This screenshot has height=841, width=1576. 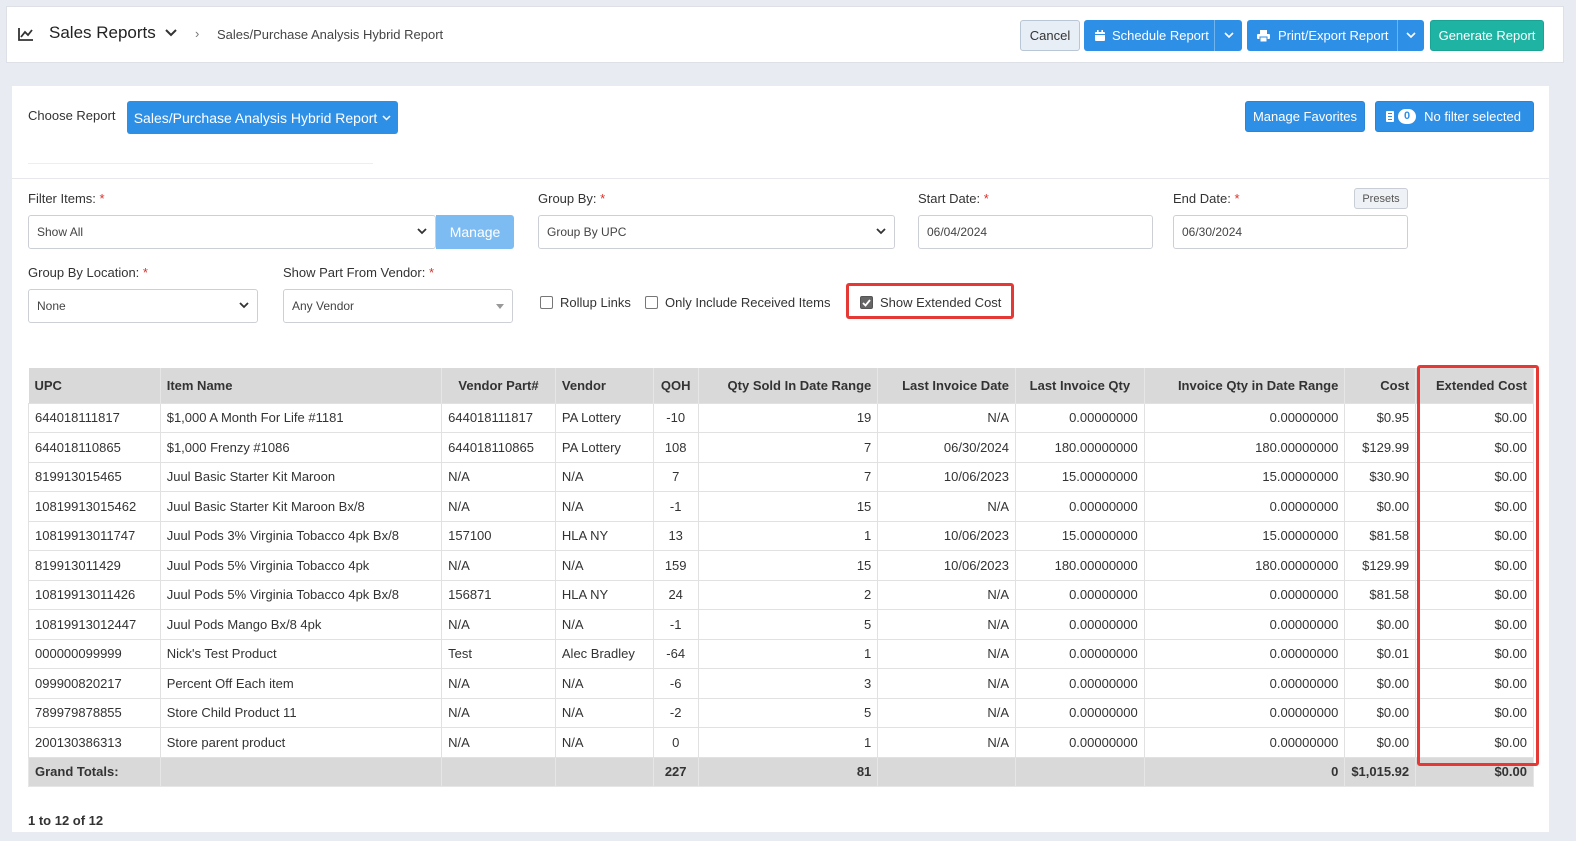 What do you see at coordinates (143, 306) in the screenshot?
I see `group-location-select: None` at bounding box center [143, 306].